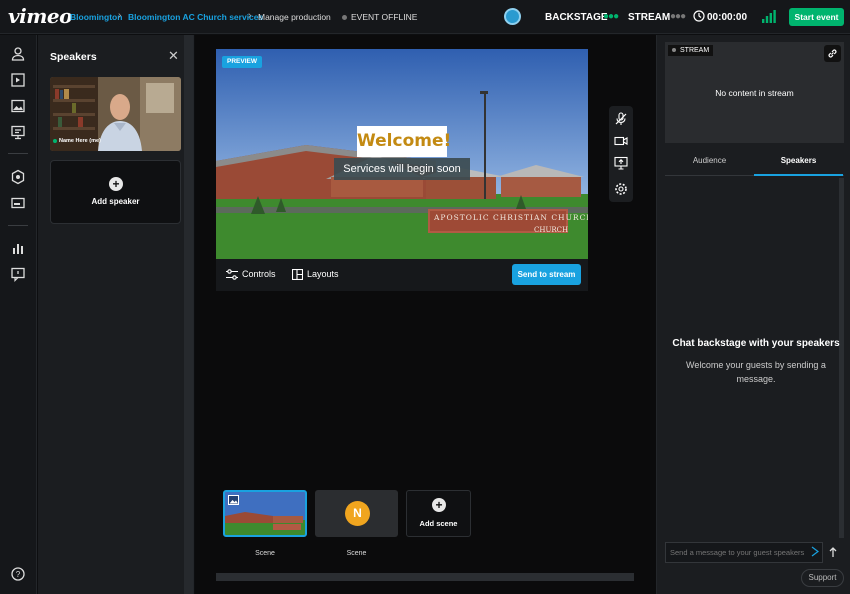  I want to click on breadcrumb-current: Manage production, so click(294, 17).